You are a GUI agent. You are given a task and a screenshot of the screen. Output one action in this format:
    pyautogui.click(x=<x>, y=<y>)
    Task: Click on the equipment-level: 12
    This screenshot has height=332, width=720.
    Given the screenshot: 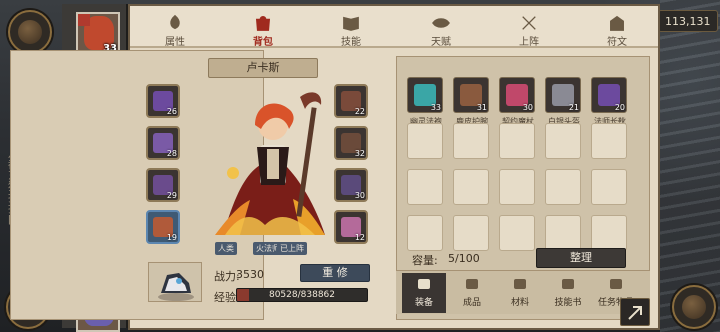 What is the action you would take?
    pyautogui.click(x=359, y=237)
    